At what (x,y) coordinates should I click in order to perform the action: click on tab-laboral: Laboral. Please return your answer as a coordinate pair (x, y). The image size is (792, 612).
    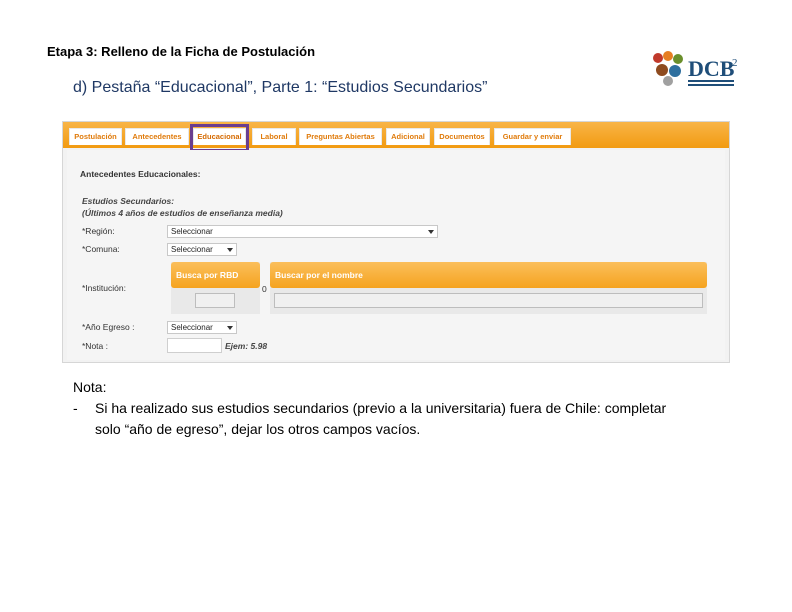
    Looking at the image, I should click on (274, 136).